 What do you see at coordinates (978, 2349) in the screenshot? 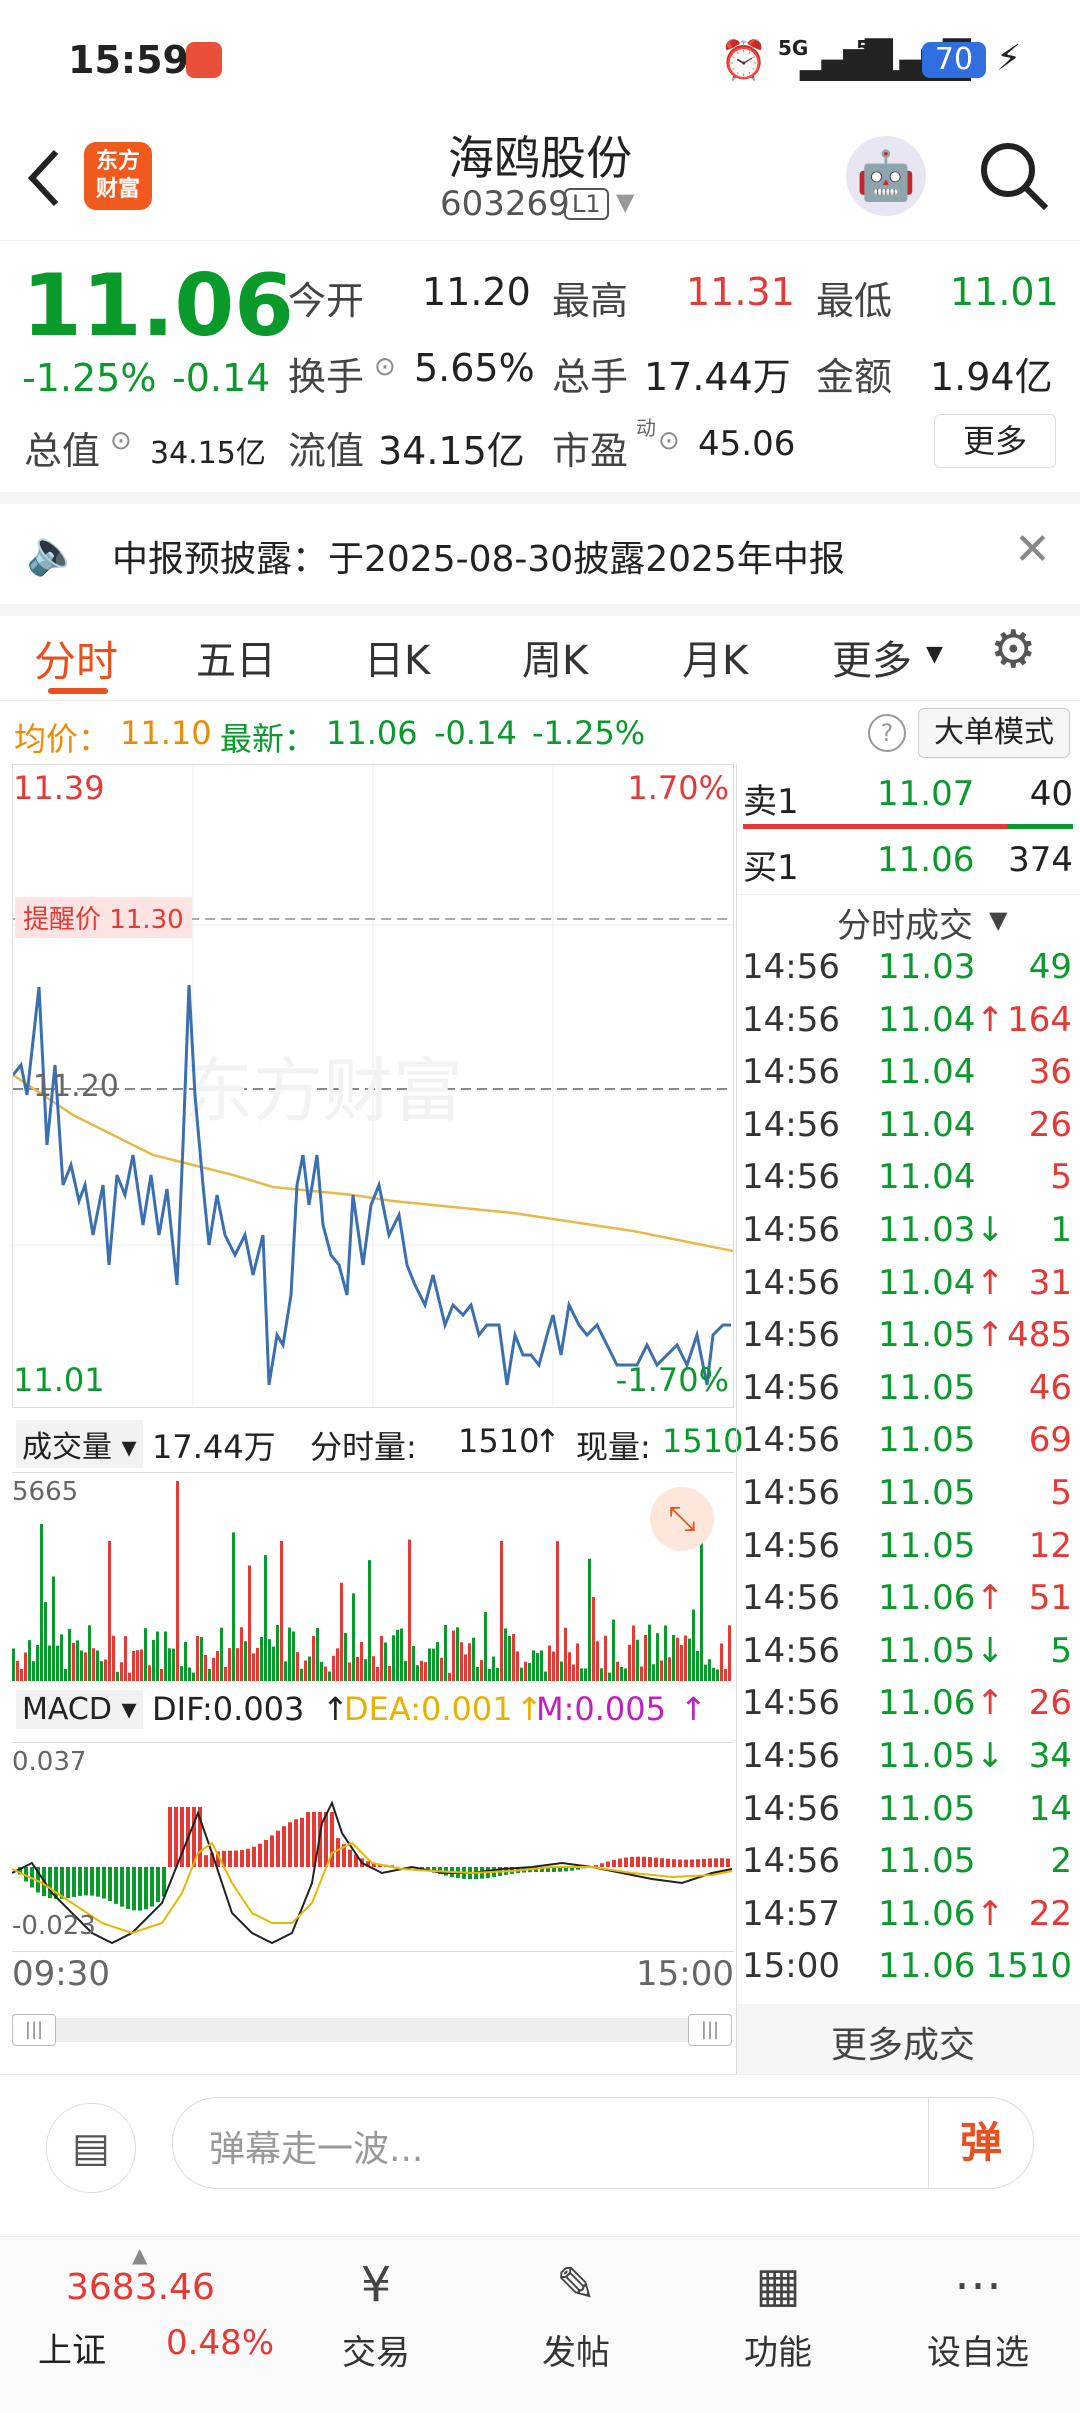
I see `nav-add-watchlist: 设自选` at bounding box center [978, 2349].